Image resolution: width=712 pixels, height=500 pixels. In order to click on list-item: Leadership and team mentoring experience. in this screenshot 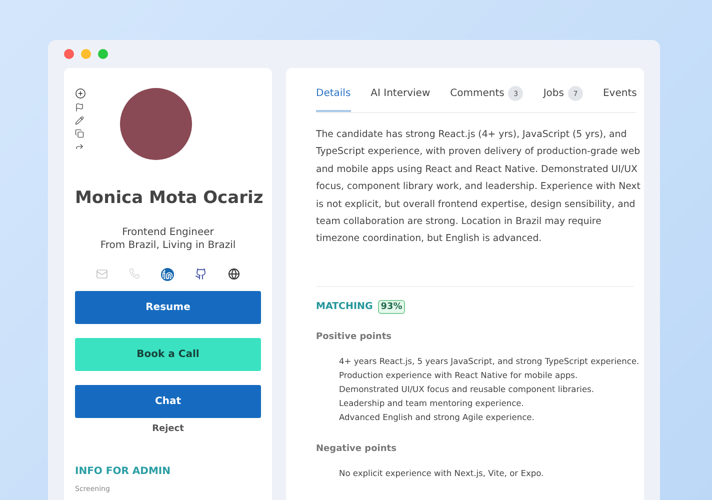, I will do `click(431, 403)`.